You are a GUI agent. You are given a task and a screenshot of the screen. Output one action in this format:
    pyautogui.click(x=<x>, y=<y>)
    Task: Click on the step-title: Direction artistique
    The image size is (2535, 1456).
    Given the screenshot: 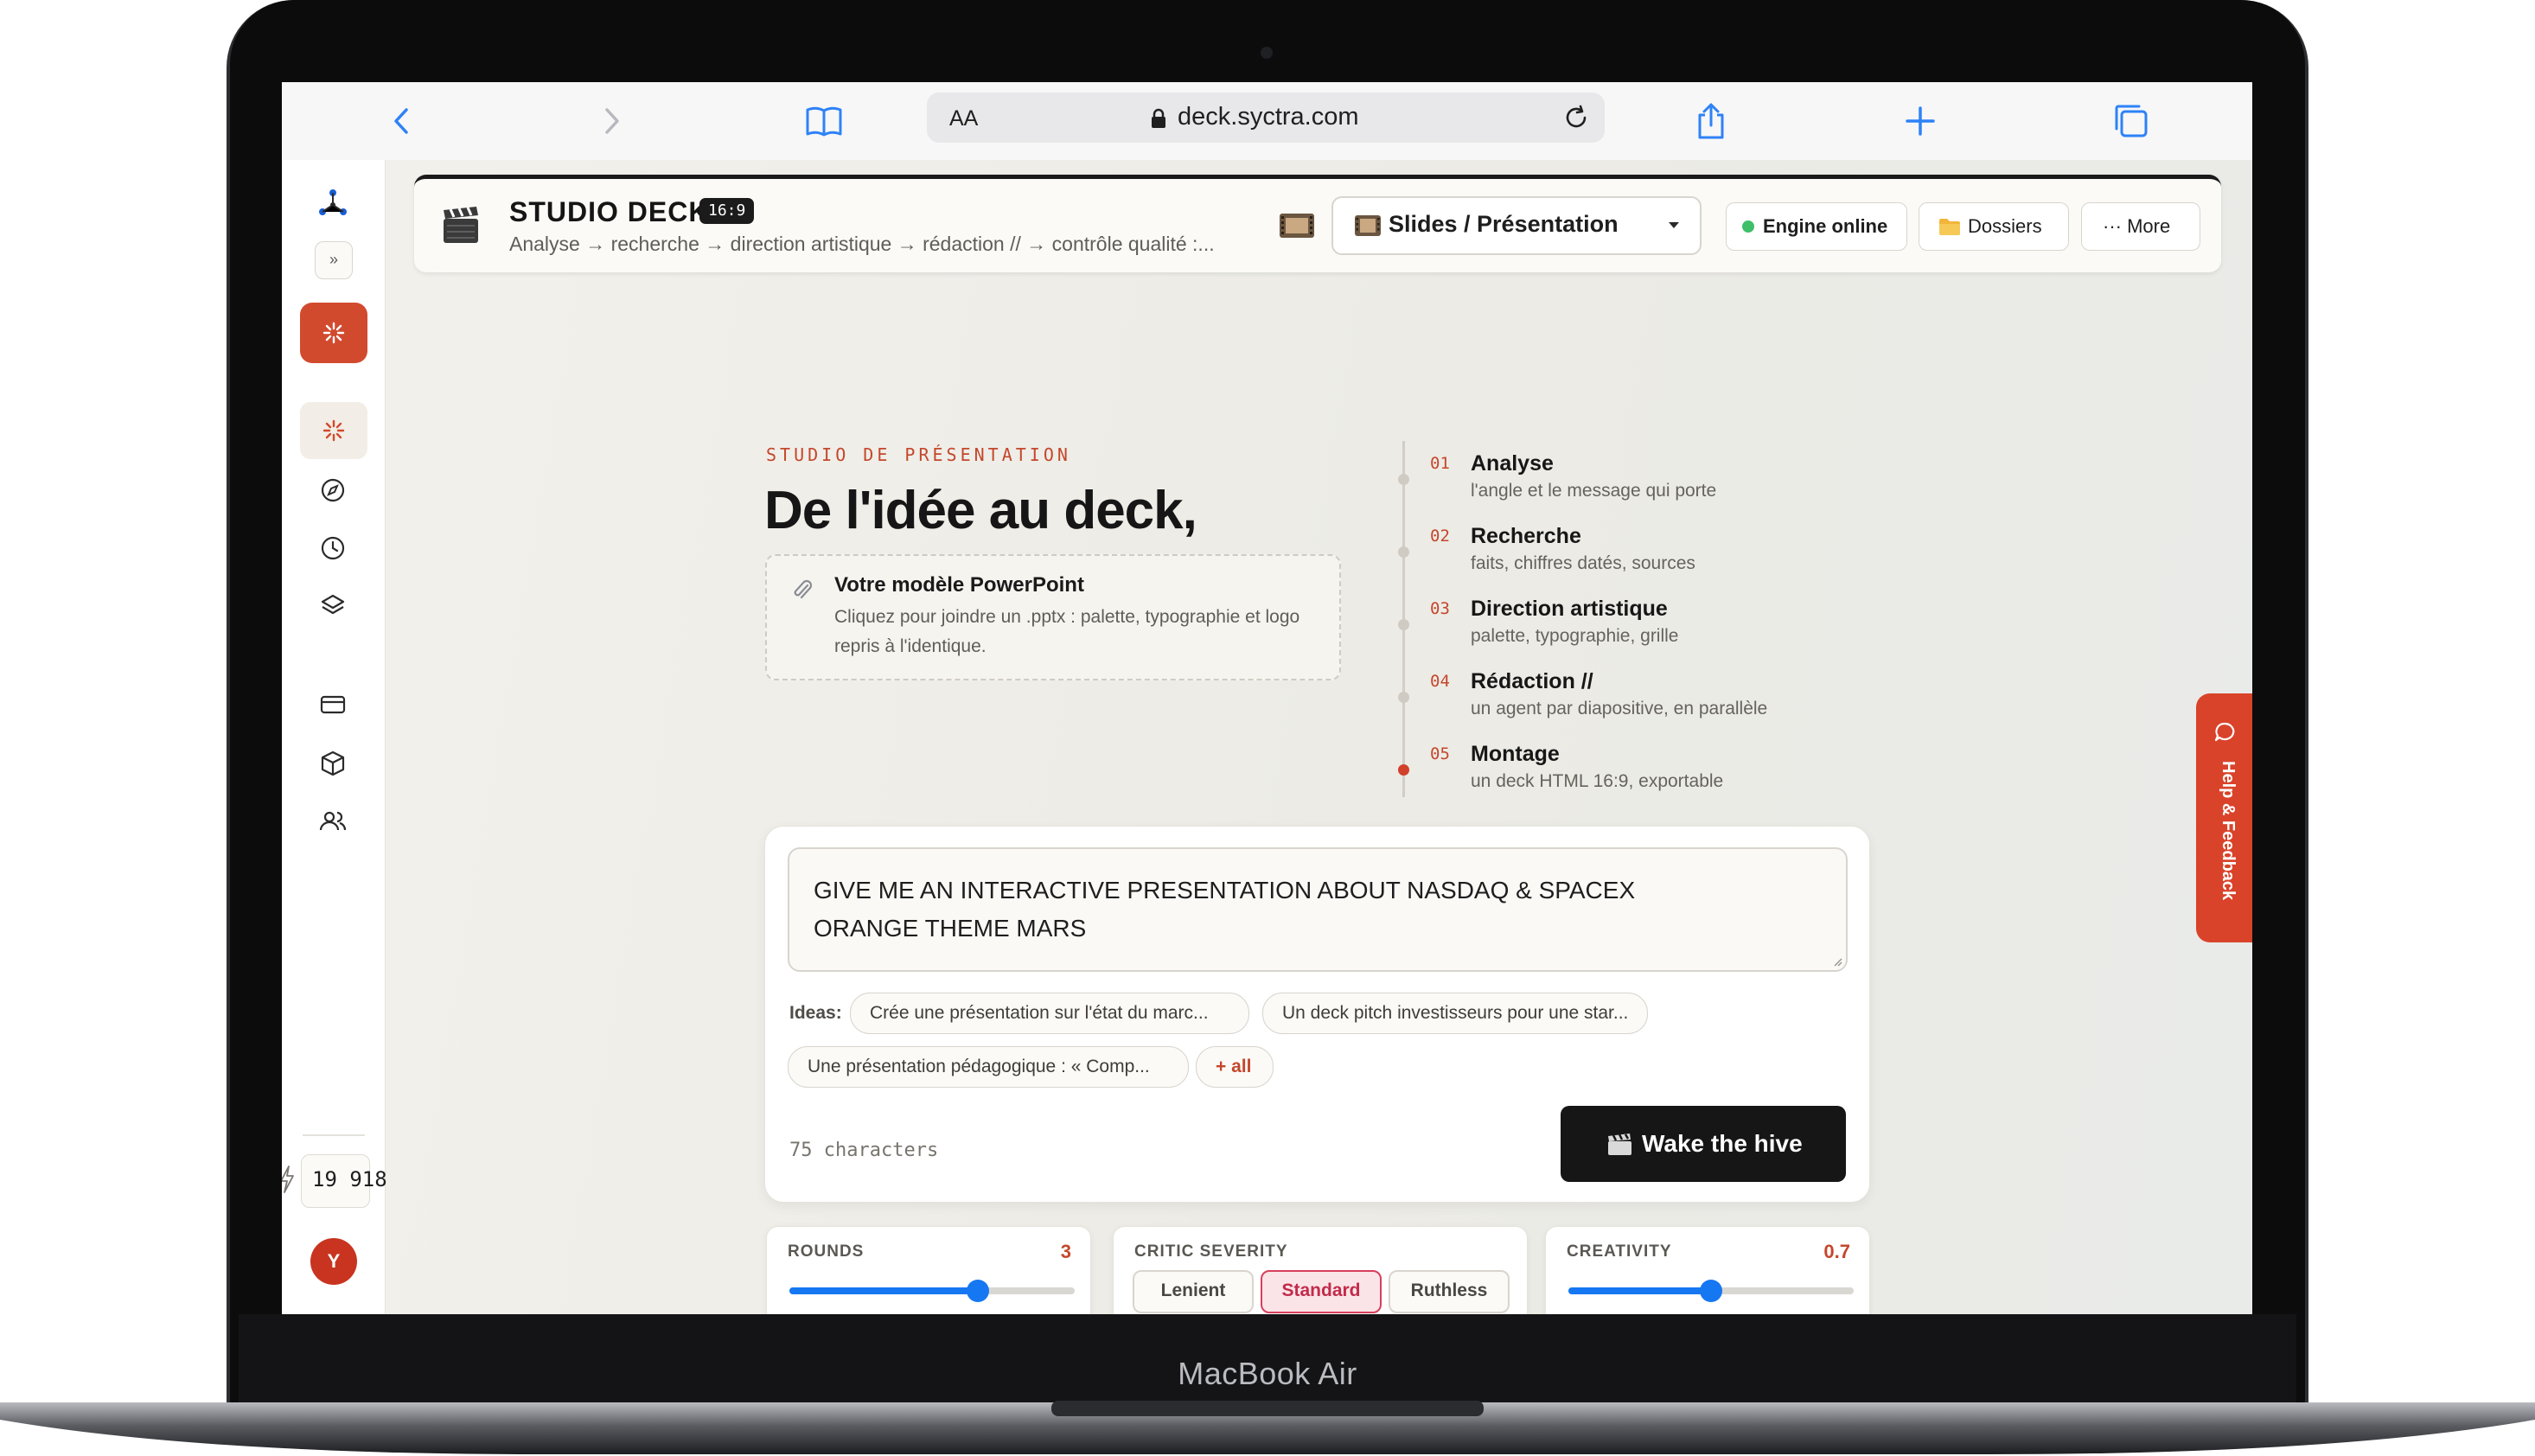 What is the action you would take?
    pyautogui.click(x=1569, y=609)
    